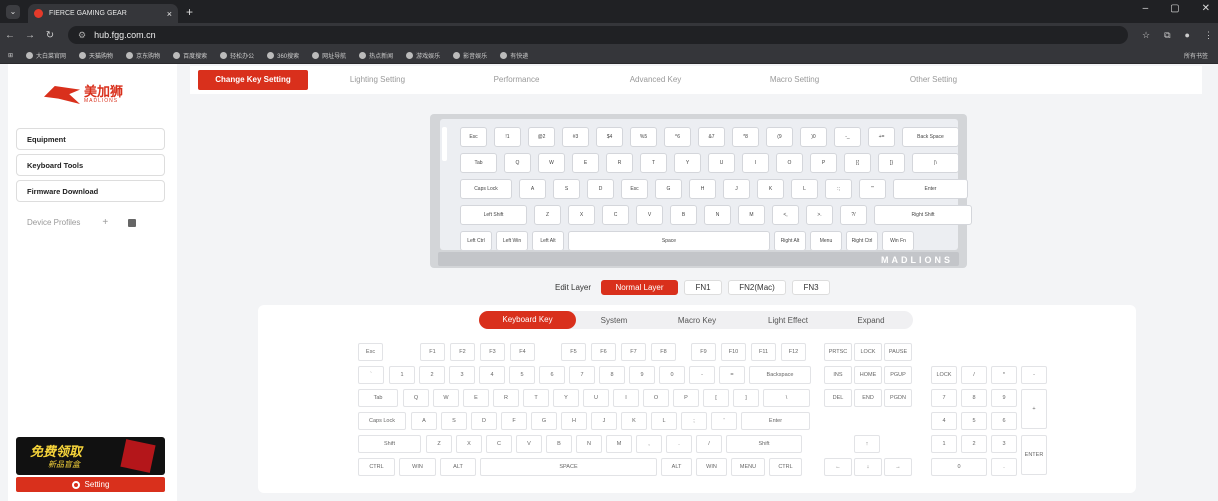  I want to click on keyboard-key: J, so click(604, 421).